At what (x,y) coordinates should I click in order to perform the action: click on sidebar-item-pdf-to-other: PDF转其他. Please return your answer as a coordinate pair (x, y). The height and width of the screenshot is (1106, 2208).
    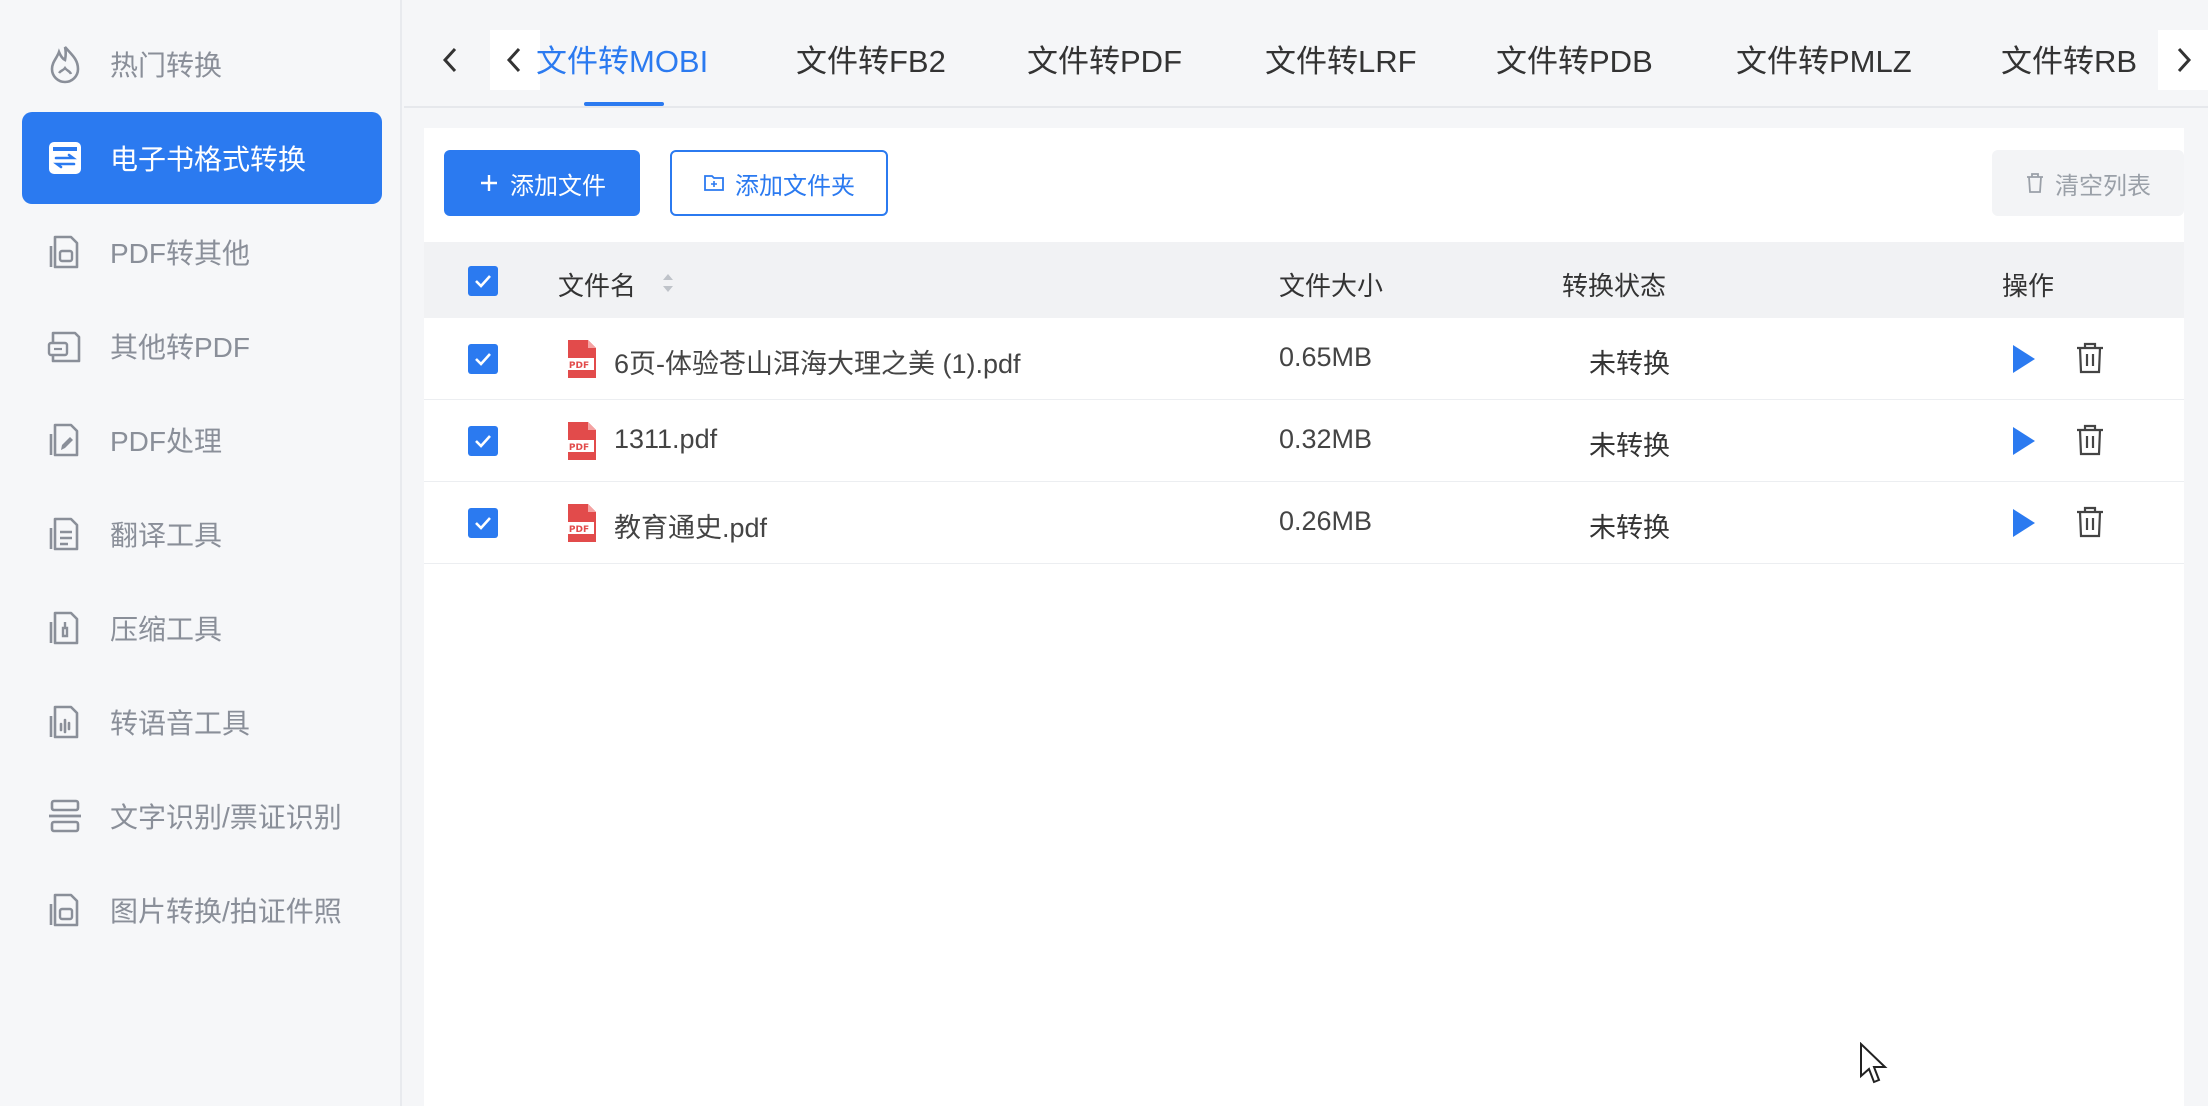
    Looking at the image, I should click on (202, 252).